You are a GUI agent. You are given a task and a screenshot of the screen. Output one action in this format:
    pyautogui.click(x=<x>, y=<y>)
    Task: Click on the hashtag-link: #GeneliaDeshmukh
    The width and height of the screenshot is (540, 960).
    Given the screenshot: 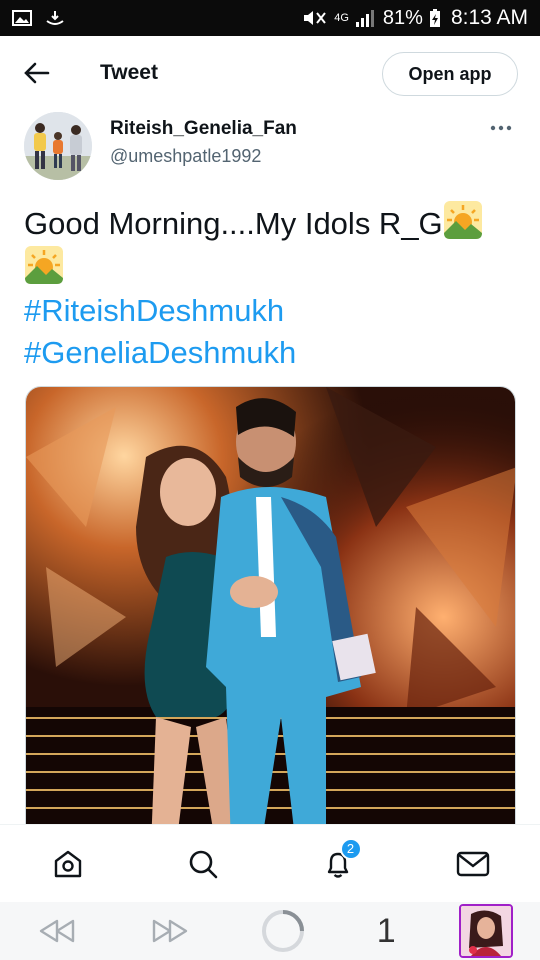 What is the action you would take?
    pyautogui.click(x=271, y=353)
    